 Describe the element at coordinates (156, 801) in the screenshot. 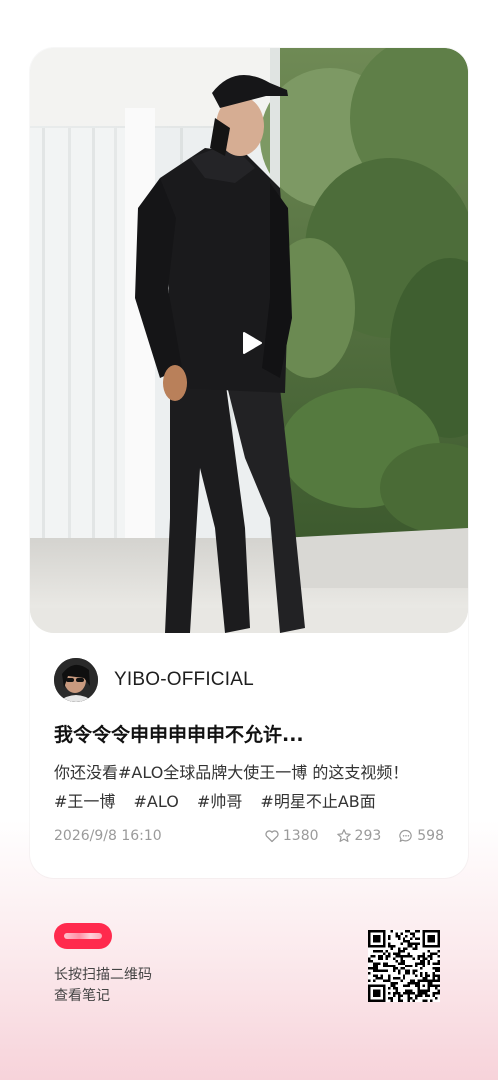

I see `tag-item: #ALO` at that location.